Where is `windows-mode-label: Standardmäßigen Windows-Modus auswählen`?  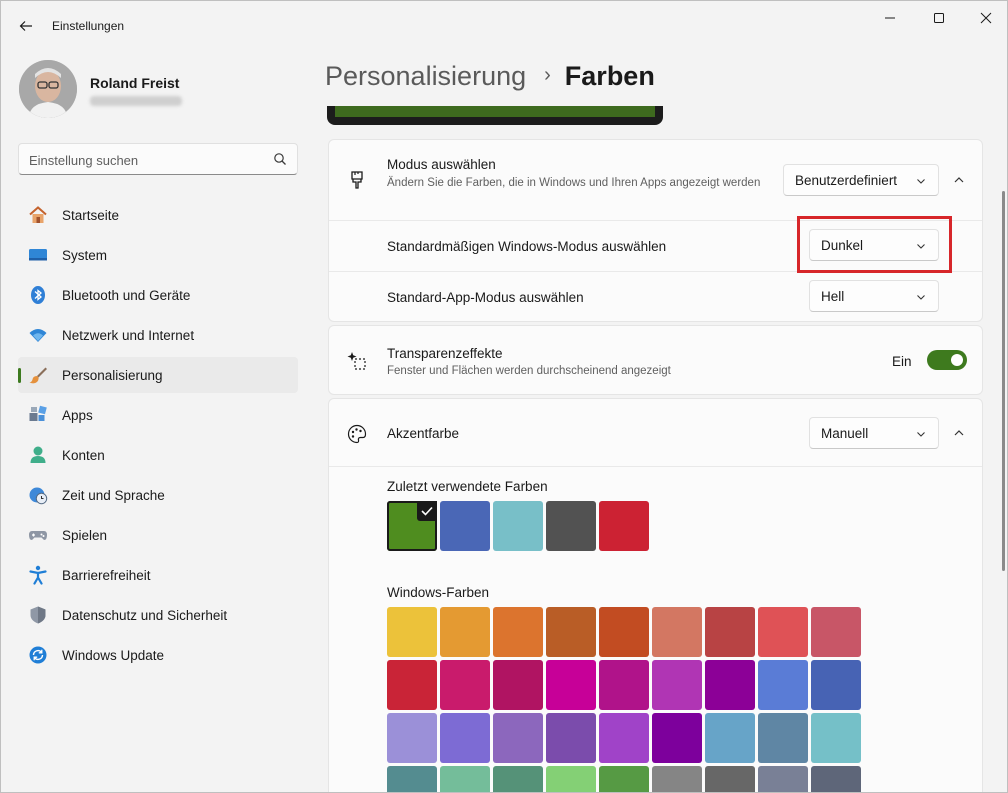 windows-mode-label: Standardmäßigen Windows-Modus auswählen is located at coordinates (527, 246).